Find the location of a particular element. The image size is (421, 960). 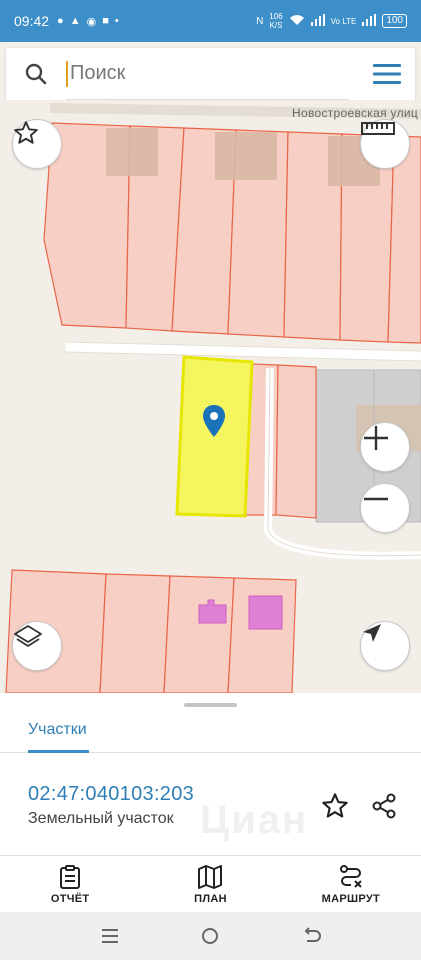

flask-icon: ▲ is located at coordinates (75, 21).